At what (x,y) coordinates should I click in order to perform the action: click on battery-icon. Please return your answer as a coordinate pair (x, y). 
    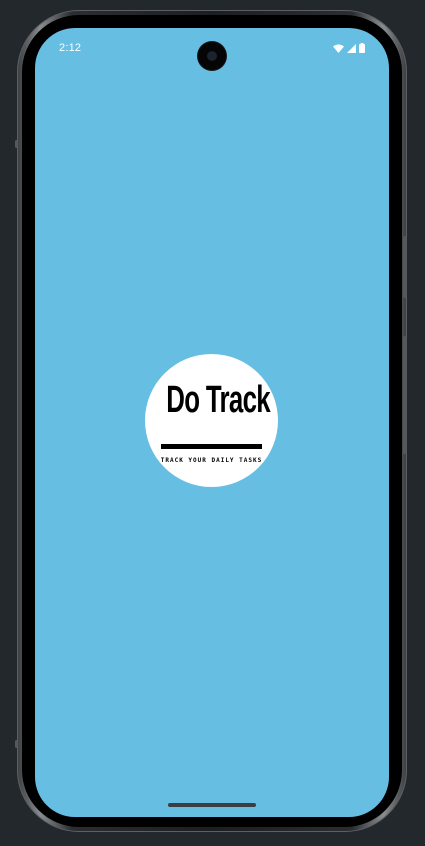
    Looking at the image, I should click on (362, 48).